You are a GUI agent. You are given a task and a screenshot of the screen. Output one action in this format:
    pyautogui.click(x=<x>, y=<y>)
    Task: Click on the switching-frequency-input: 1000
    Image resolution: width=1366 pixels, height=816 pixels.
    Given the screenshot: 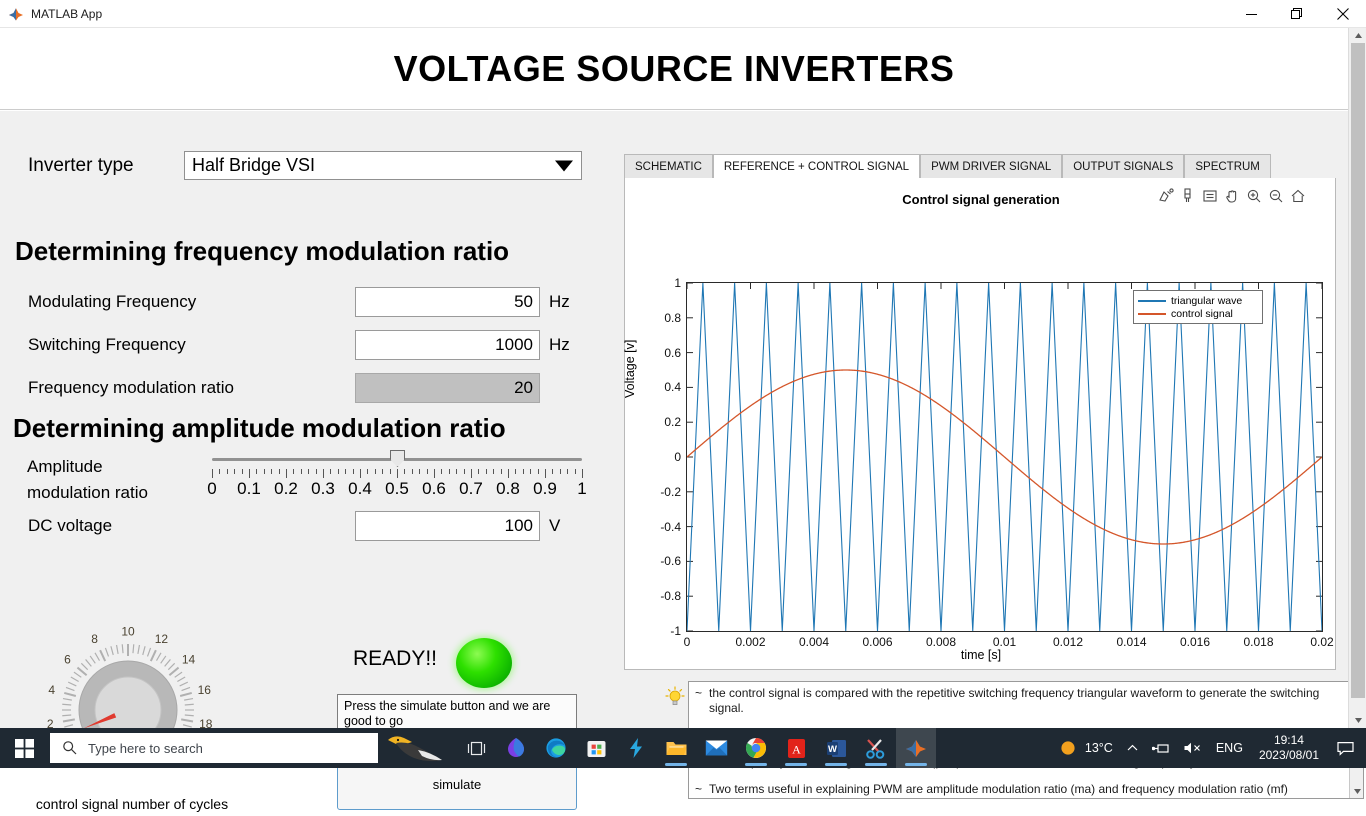 What is the action you would take?
    pyautogui.click(x=447, y=345)
    